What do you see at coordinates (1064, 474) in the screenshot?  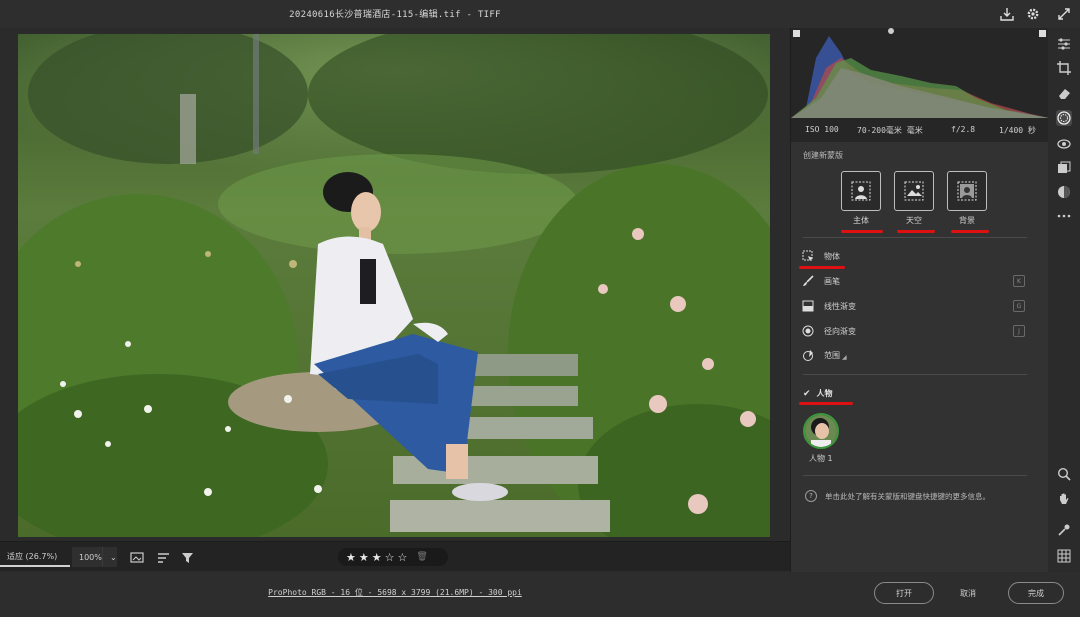 I see `zoom-icon` at bounding box center [1064, 474].